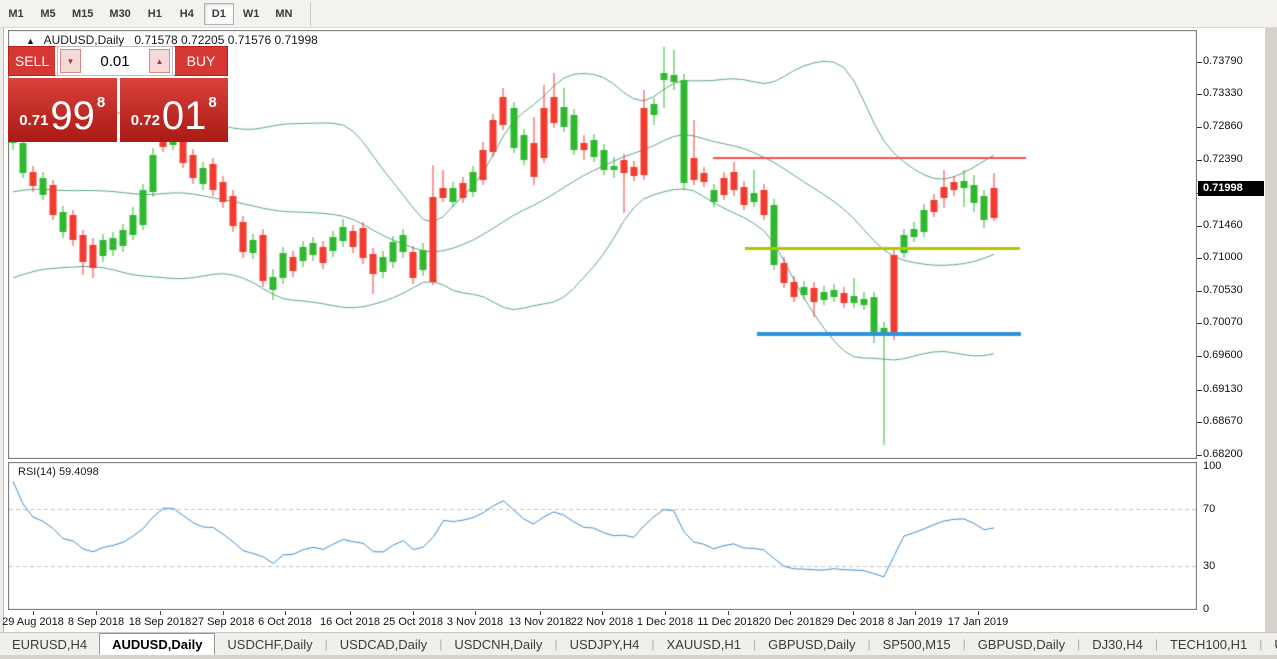 The image size is (1277, 659). What do you see at coordinates (1223, 159) in the screenshot?
I see `price-tick-label: 0.72390` at bounding box center [1223, 159].